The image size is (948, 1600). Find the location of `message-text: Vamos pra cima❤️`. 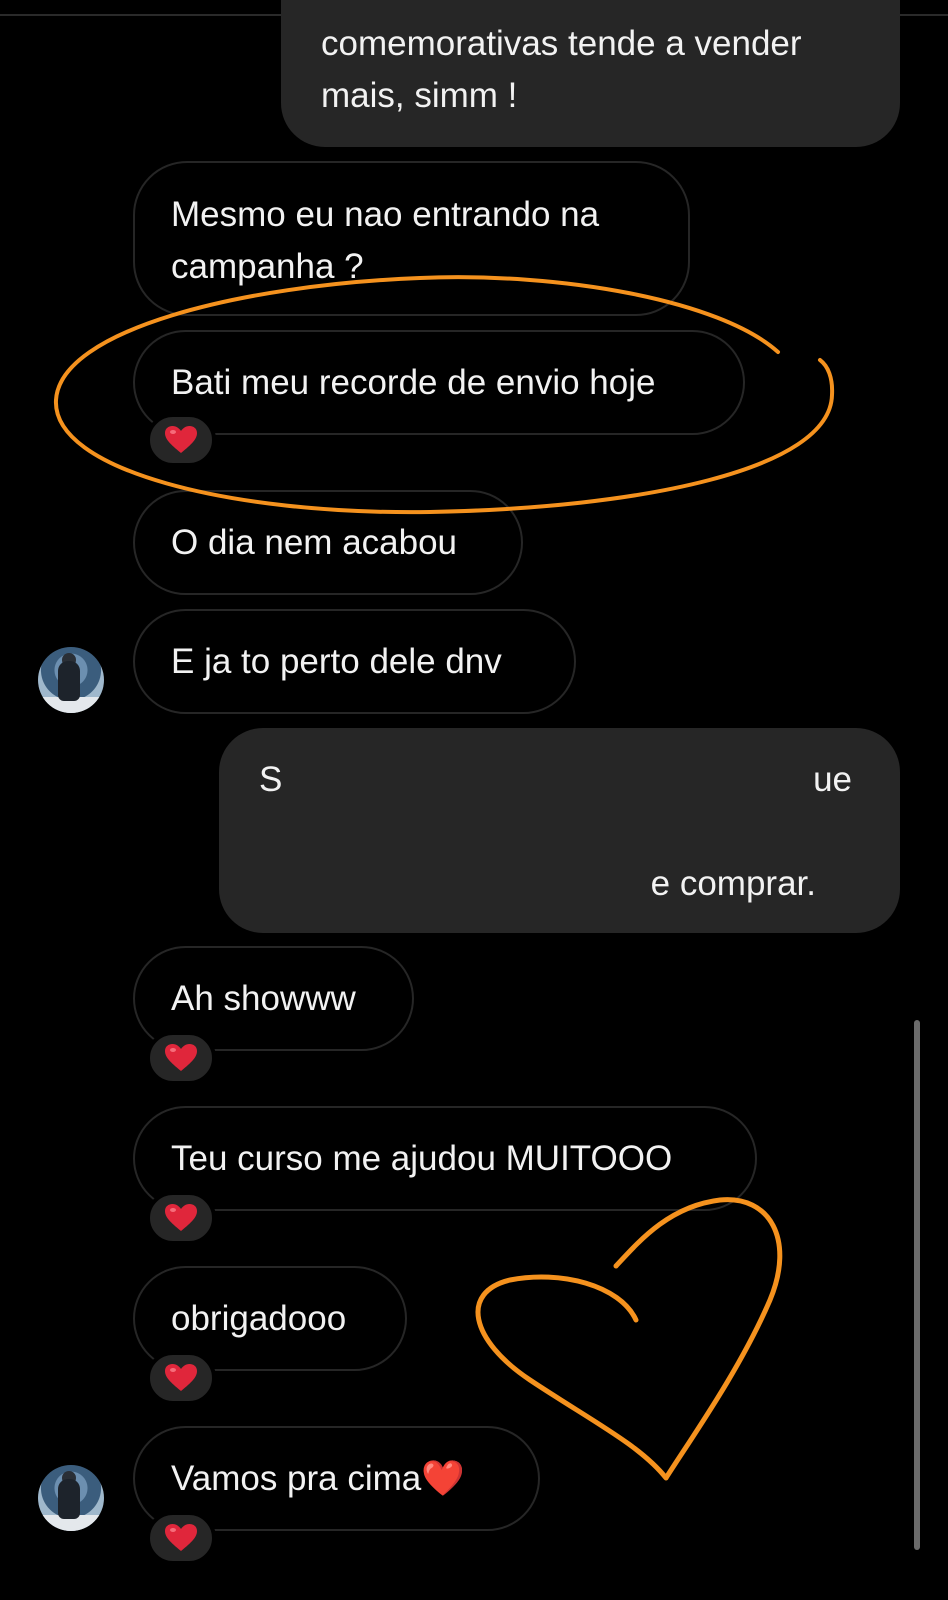

message-text: Vamos pra cima❤️ is located at coordinates (318, 1478).